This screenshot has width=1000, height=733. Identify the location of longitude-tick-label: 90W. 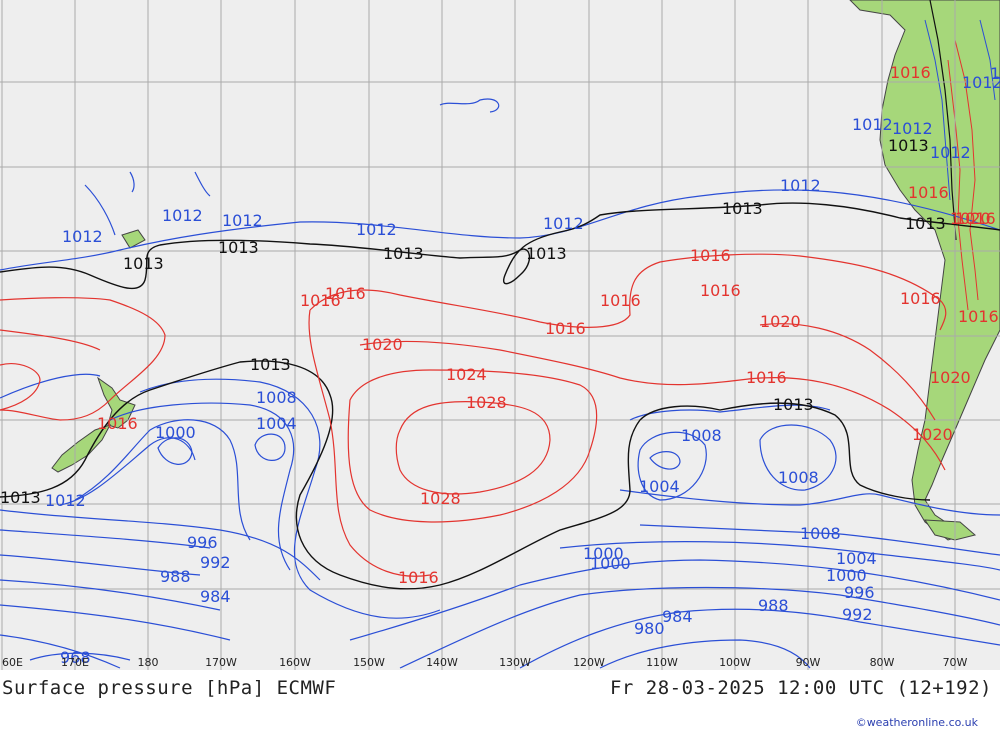
(808, 662).